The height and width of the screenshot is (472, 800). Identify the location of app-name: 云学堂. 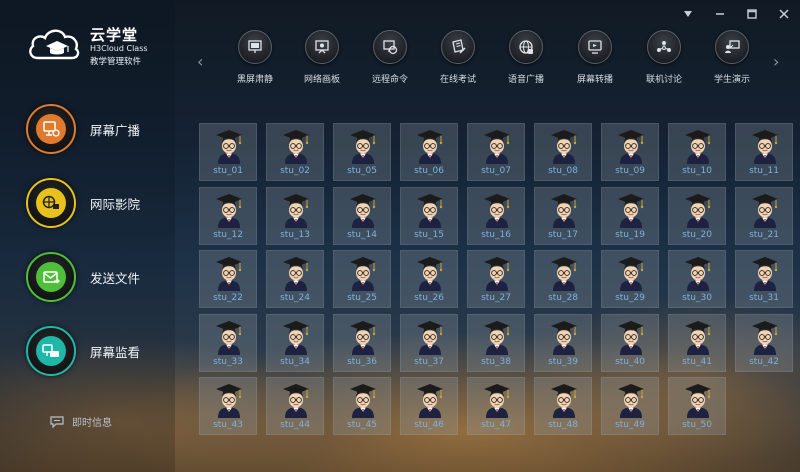
(114, 35).